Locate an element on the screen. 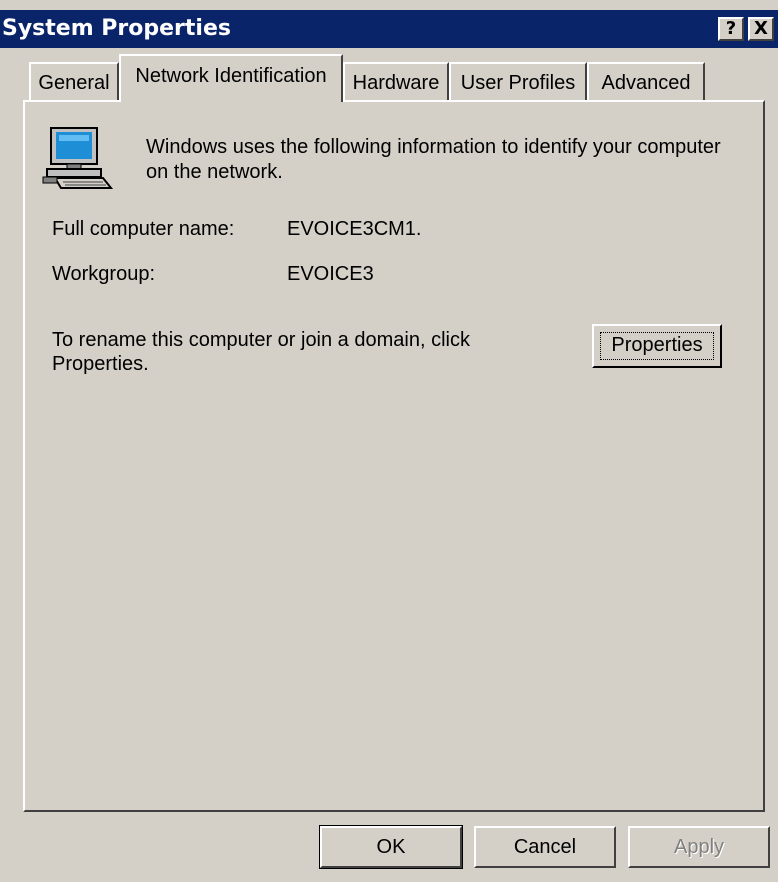 The image size is (778, 882). tab-network-identification: Network Identification is located at coordinates (231, 78).